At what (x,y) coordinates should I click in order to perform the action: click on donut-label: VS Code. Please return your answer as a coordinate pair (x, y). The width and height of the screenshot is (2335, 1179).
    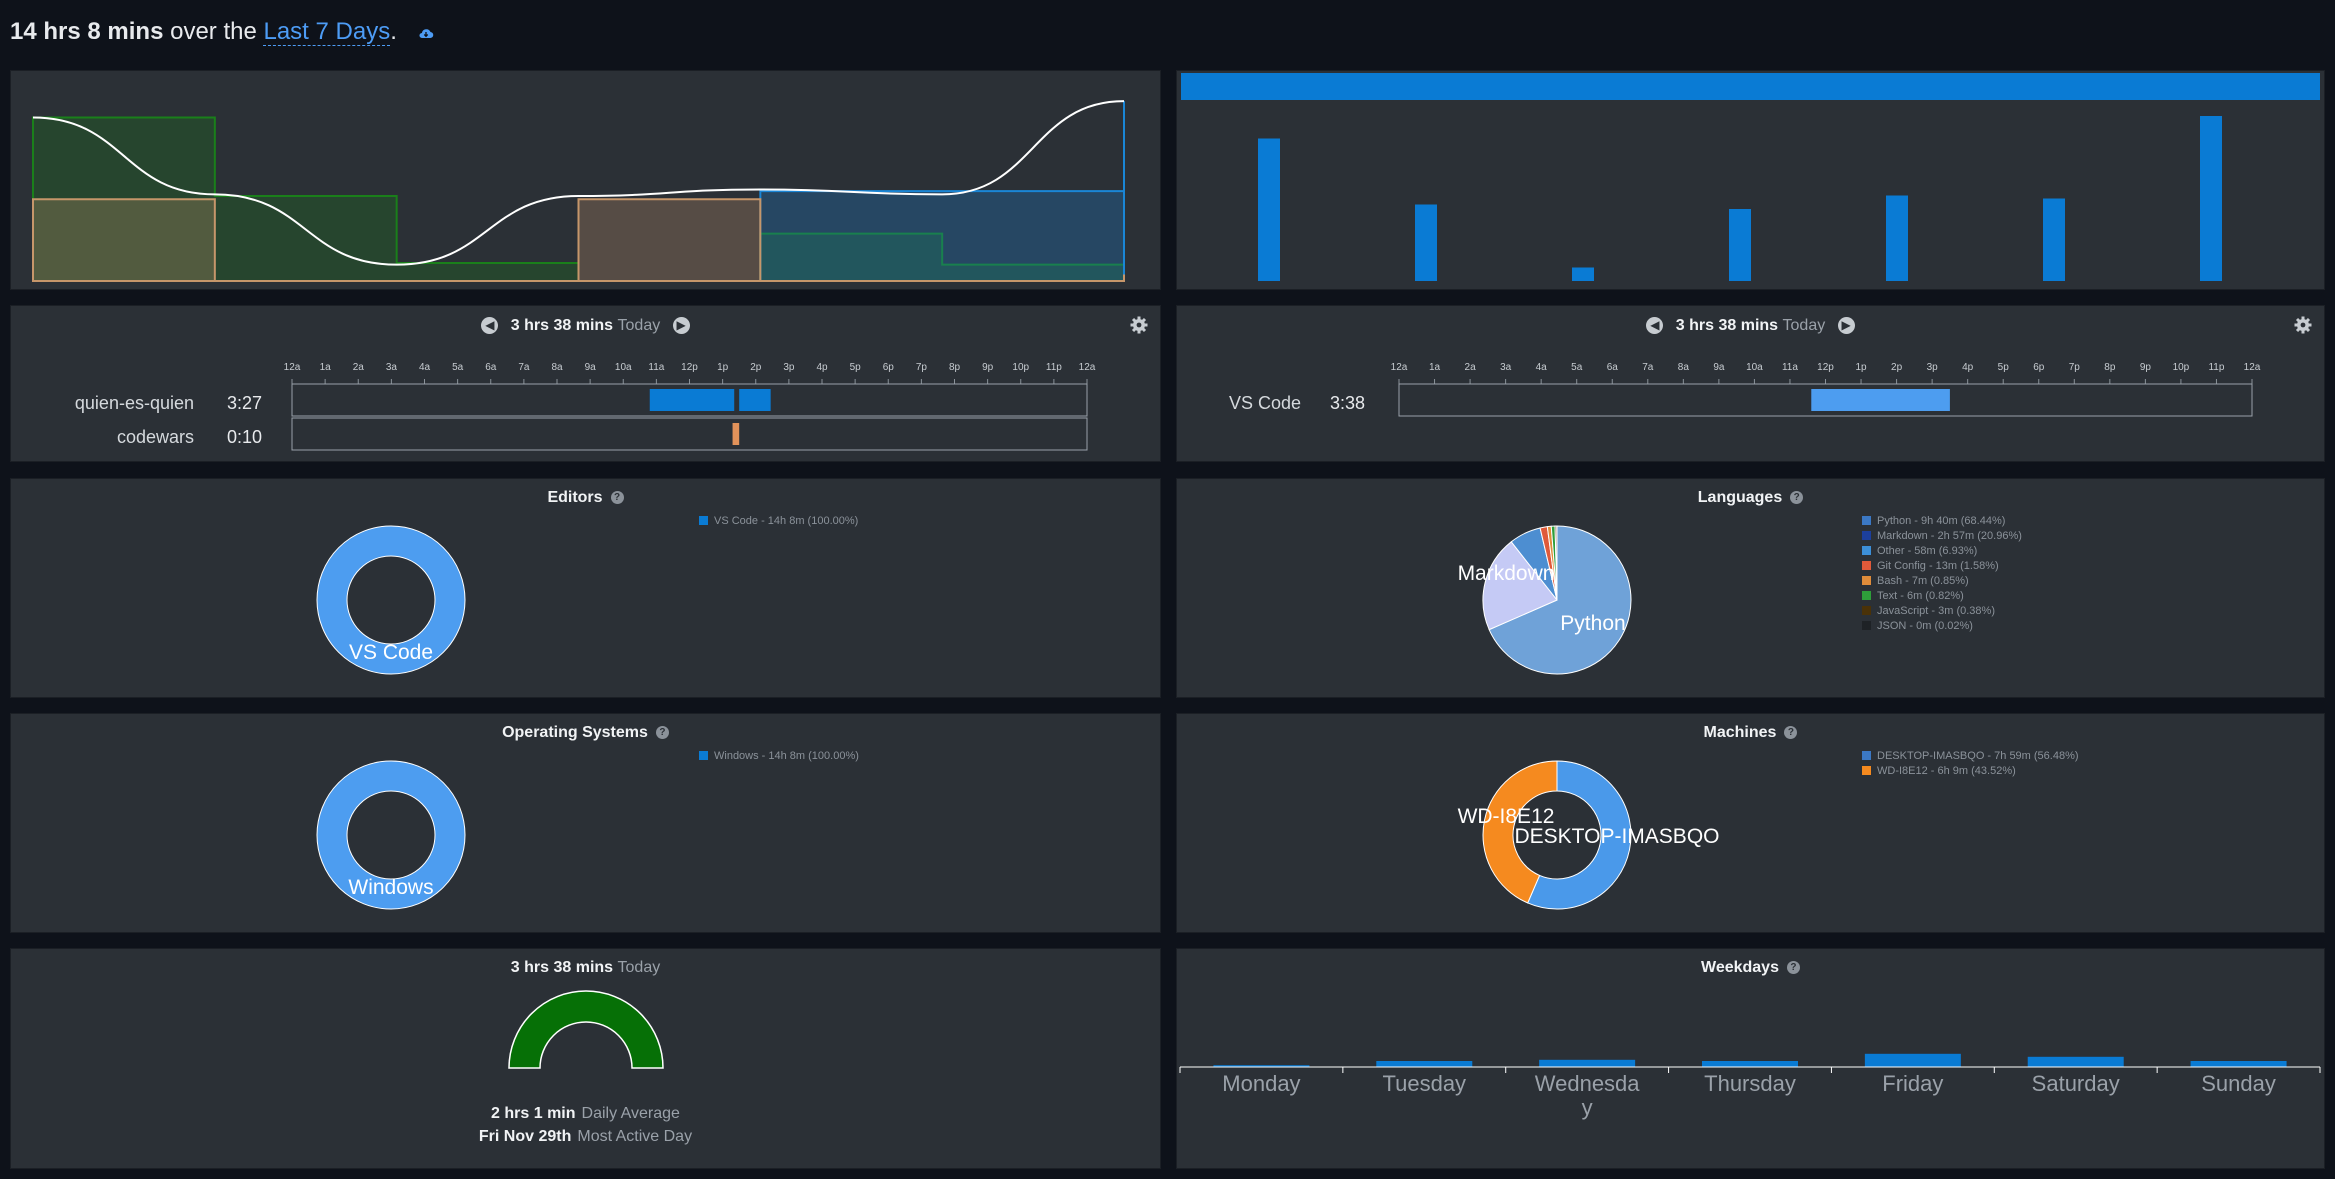
    Looking at the image, I should click on (391, 652).